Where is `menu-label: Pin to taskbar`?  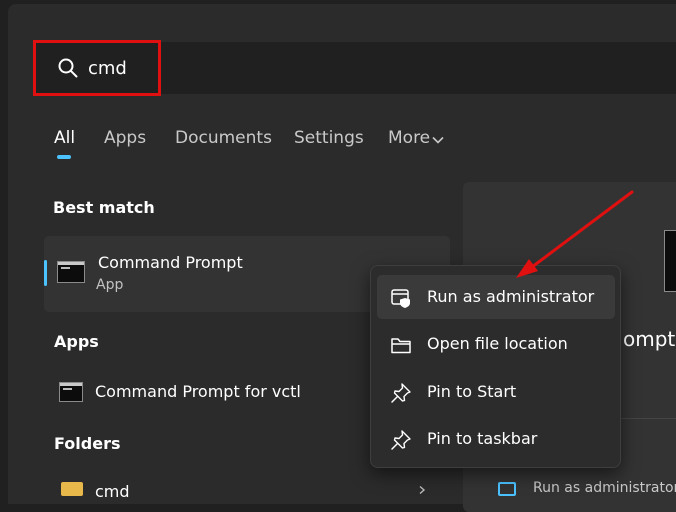
menu-label: Pin to taskbar is located at coordinates (482, 438).